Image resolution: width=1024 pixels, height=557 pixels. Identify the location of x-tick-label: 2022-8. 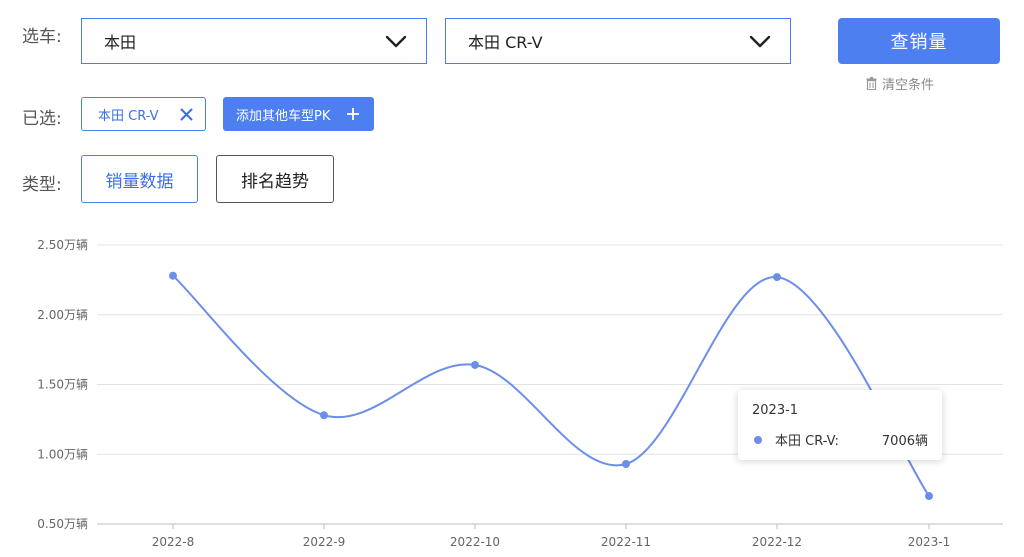
(173, 542).